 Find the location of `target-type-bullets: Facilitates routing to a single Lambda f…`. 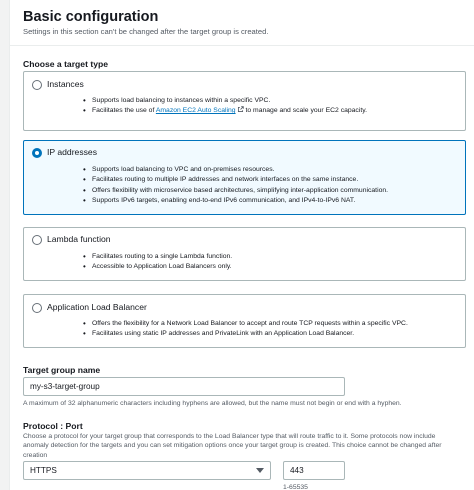

target-type-bullets: Facilitates routing to a single Lambda f… is located at coordinates (157, 262).